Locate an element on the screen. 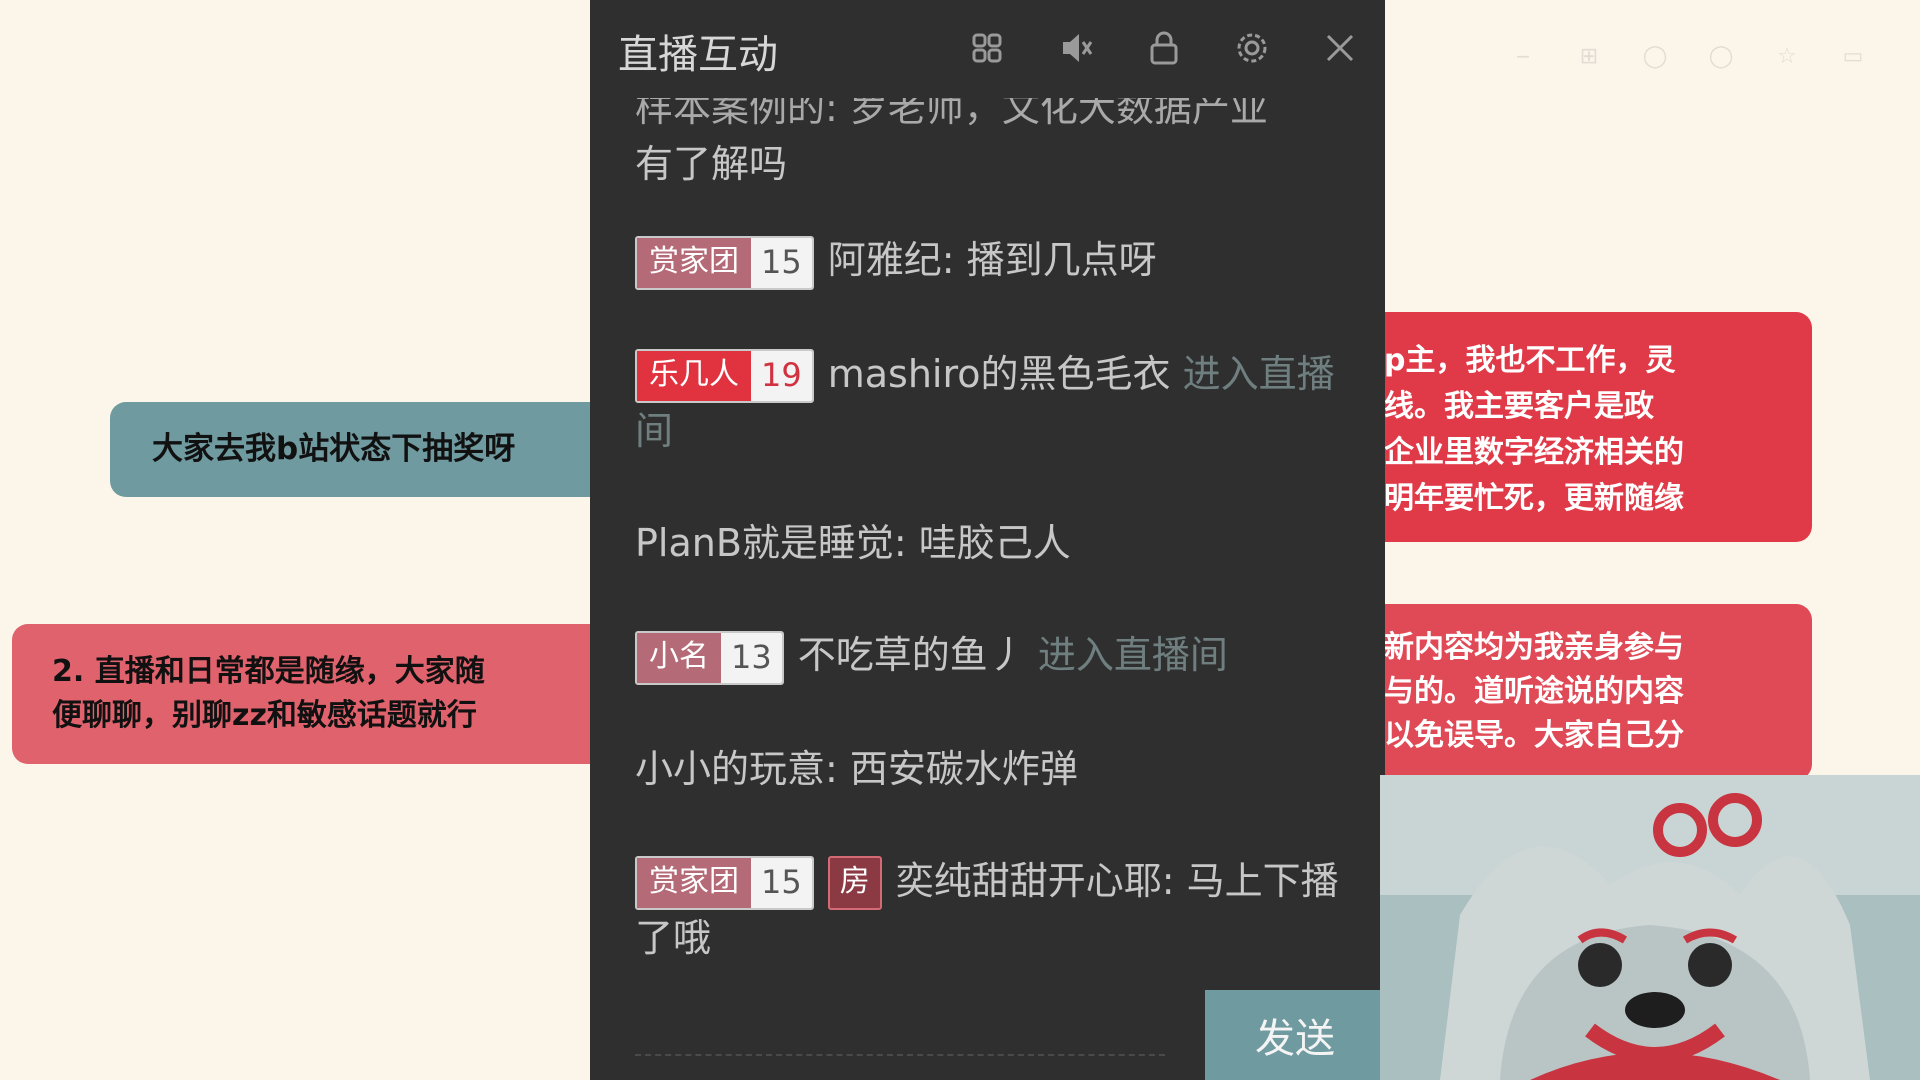 The height and width of the screenshot is (1080, 1920). badge-level: 19 is located at coordinates (781, 376).